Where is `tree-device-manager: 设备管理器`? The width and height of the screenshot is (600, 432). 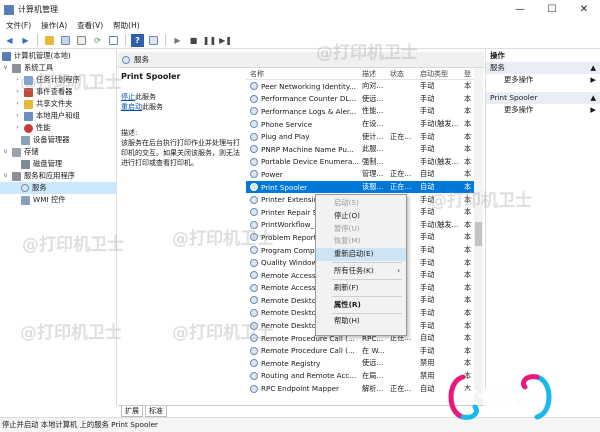
tree-device-manager: 设备管理器 is located at coordinates (58, 140).